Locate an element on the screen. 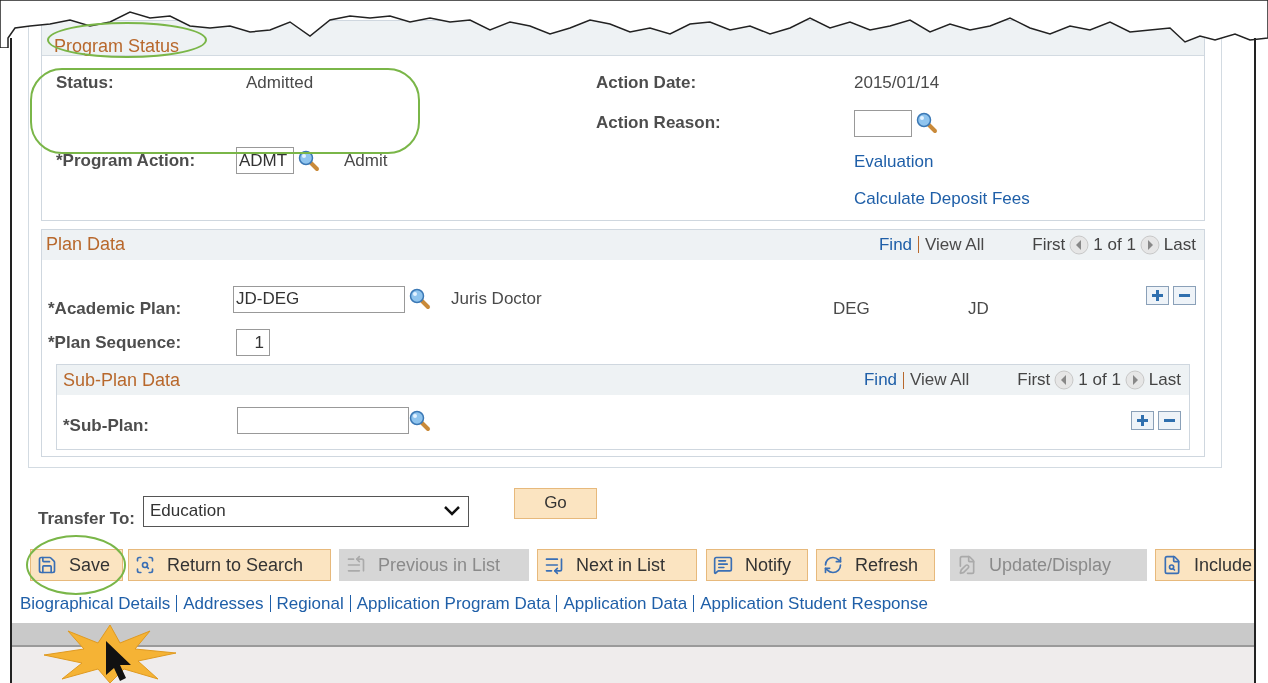 The height and width of the screenshot is (683, 1268). field-label: Transfer To: is located at coordinates (86, 518).